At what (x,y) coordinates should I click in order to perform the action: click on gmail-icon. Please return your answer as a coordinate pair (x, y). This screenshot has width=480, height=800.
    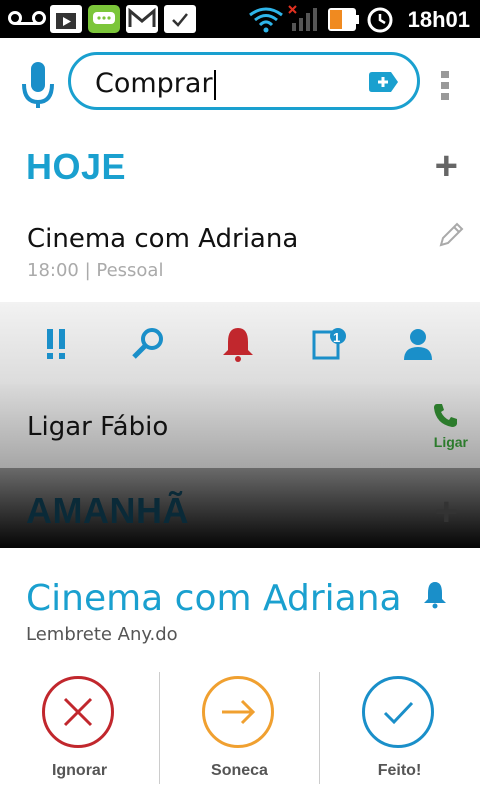
    Looking at the image, I should click on (142, 19).